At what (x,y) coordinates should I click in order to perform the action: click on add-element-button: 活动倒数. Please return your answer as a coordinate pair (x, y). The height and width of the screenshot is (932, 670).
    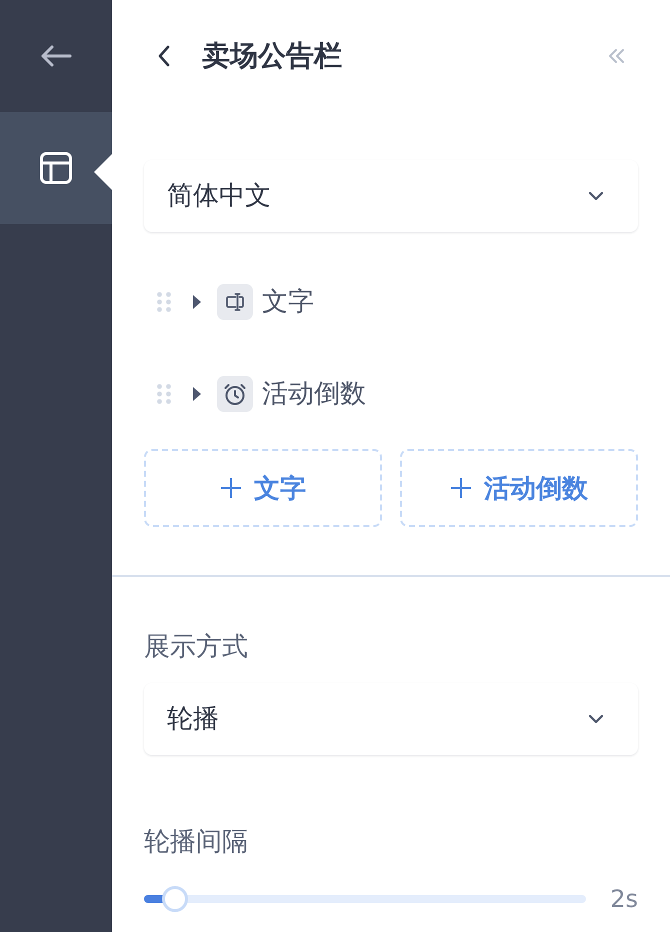
    Looking at the image, I should click on (519, 488).